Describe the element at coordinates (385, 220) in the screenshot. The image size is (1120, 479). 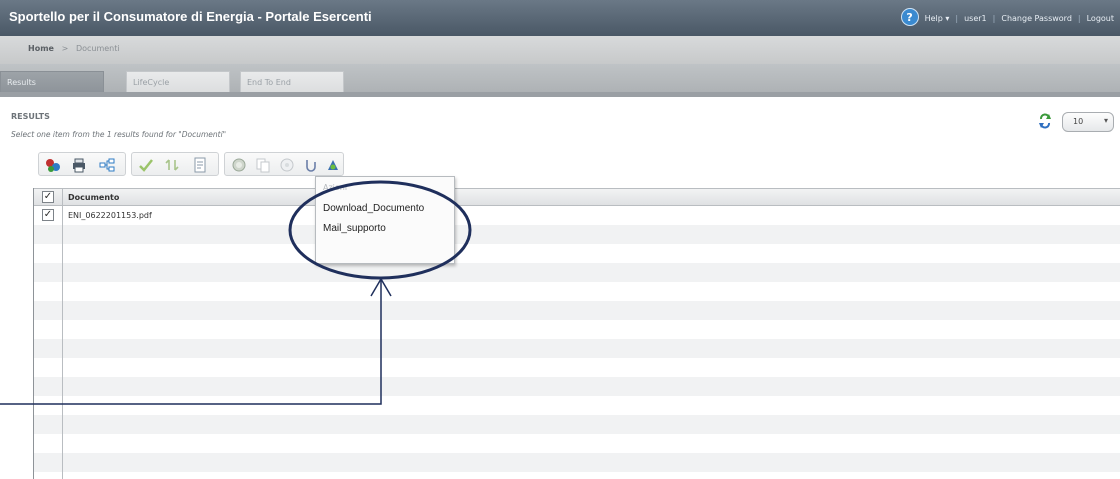
I see `actions-menu: Azioni Download_Documento Mail_supporto` at that location.